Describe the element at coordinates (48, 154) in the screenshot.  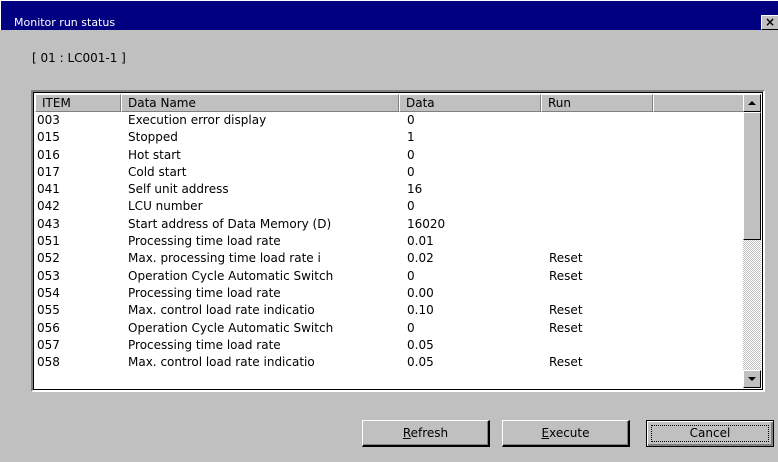
I see `item-cell: 016` at that location.